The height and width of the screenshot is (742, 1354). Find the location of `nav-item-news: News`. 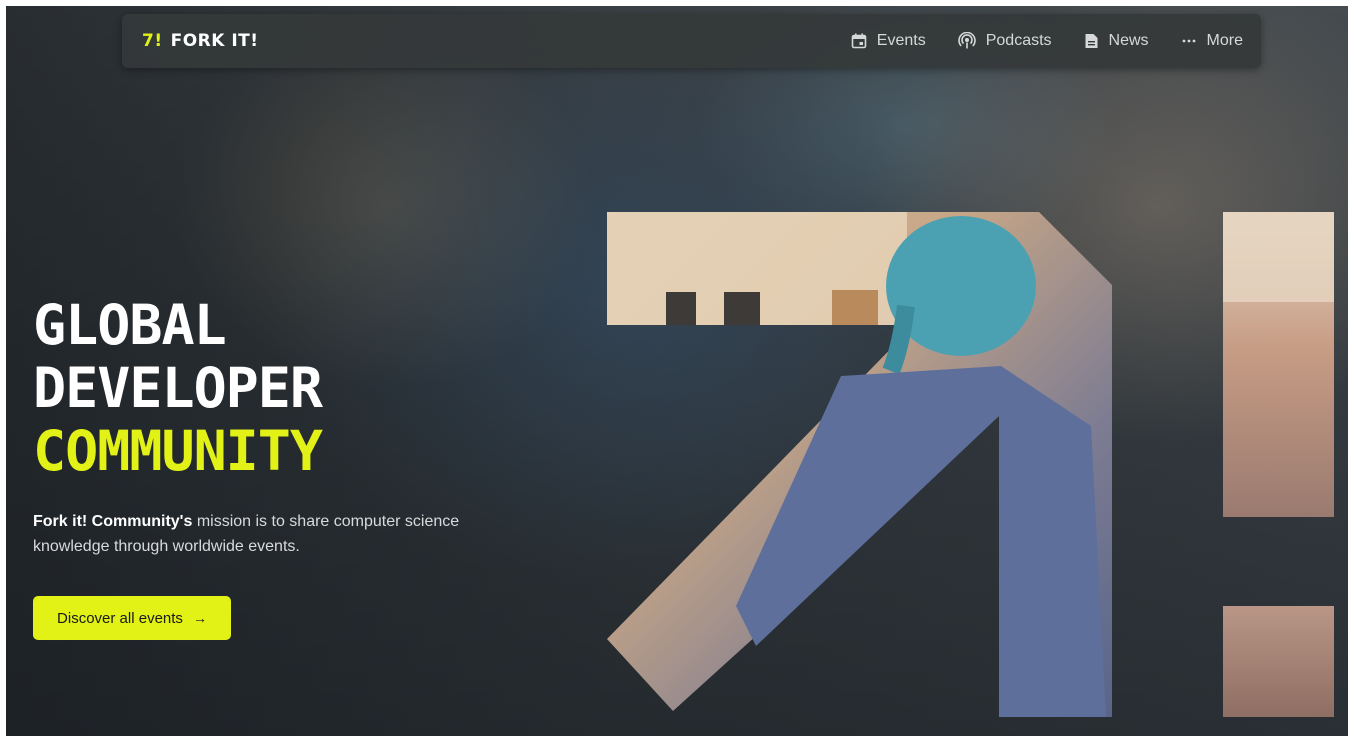

nav-item-news: News is located at coordinates (1116, 41).